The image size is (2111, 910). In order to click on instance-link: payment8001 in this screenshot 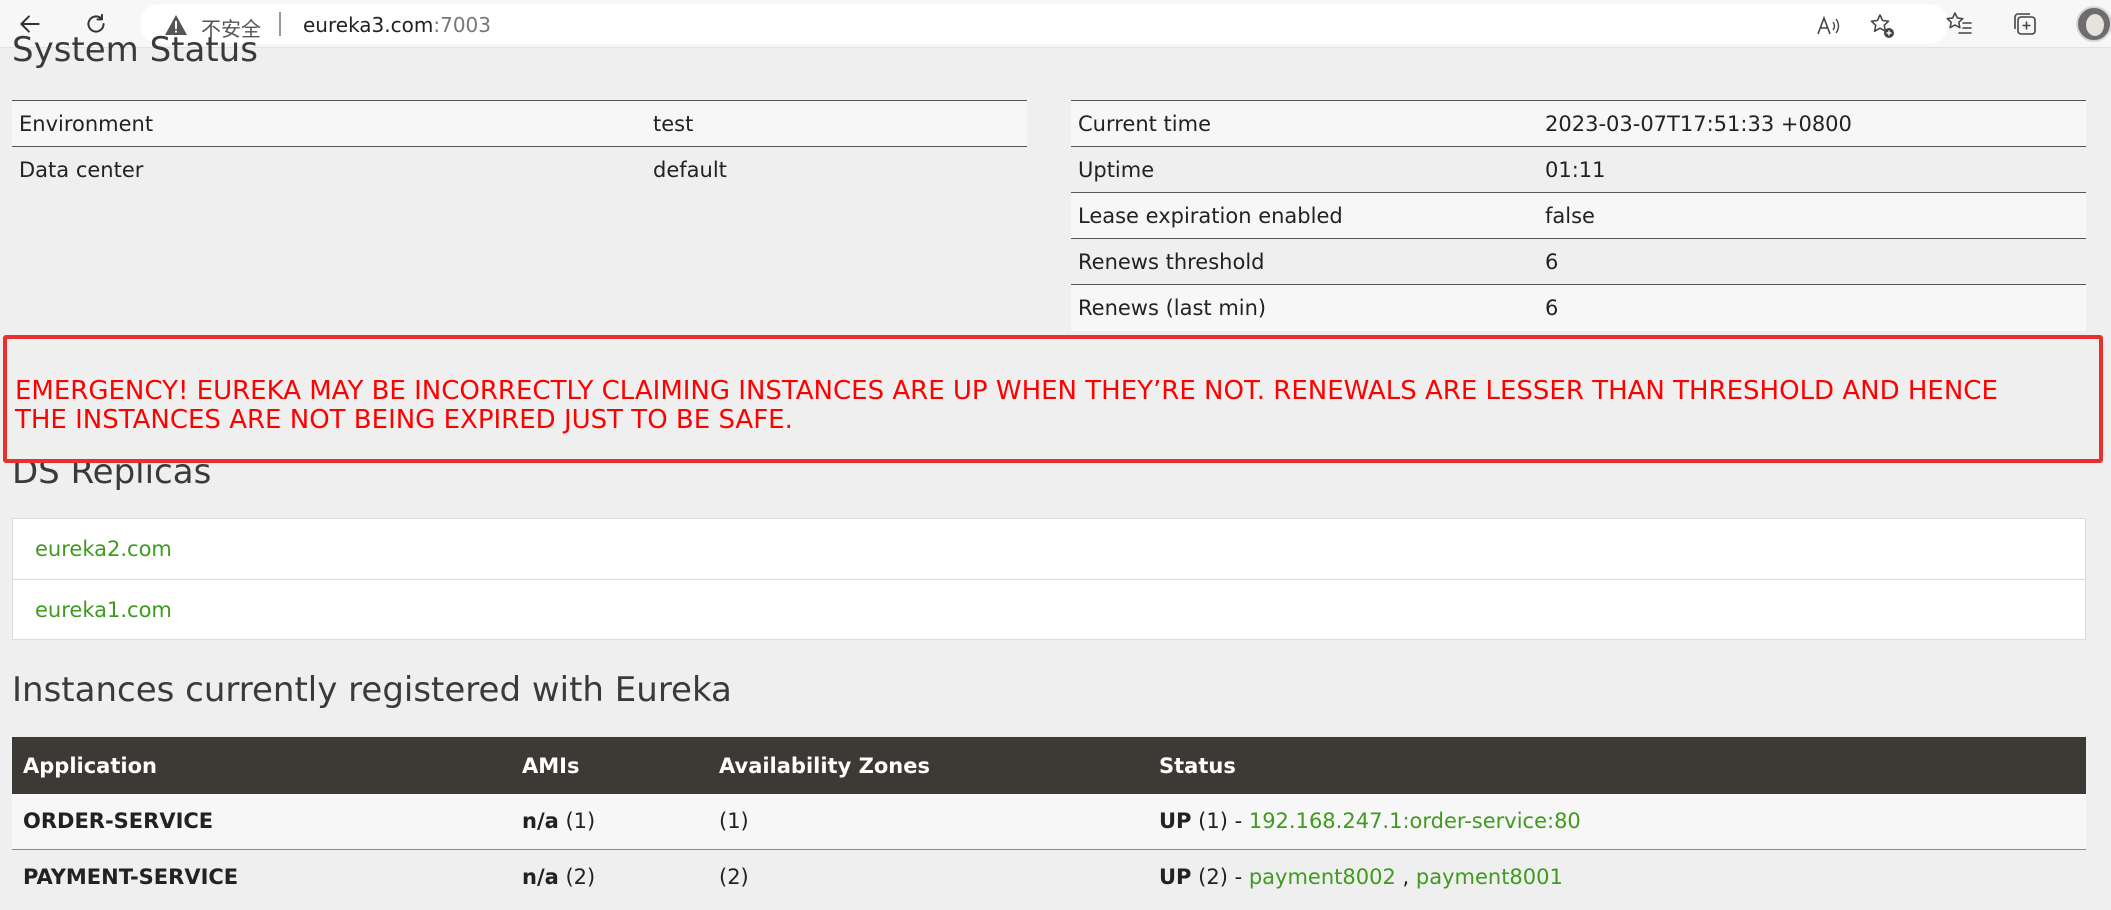, I will do `click(1489, 877)`.